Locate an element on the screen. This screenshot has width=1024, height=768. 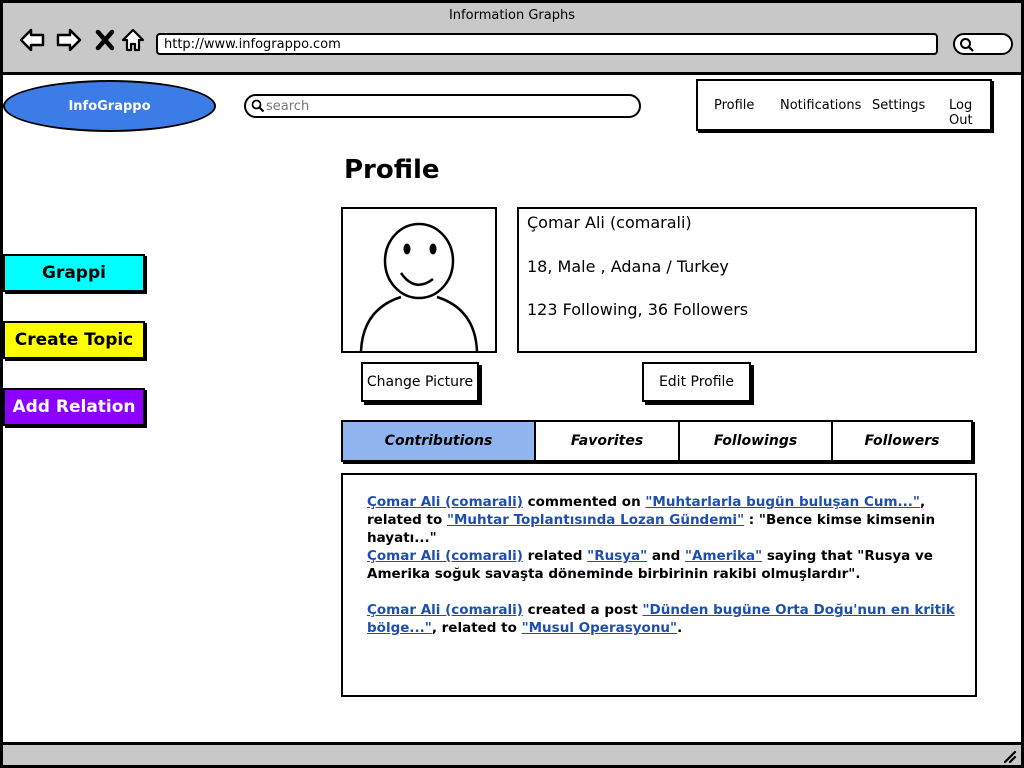
search-field is located at coordinates (442, 106).